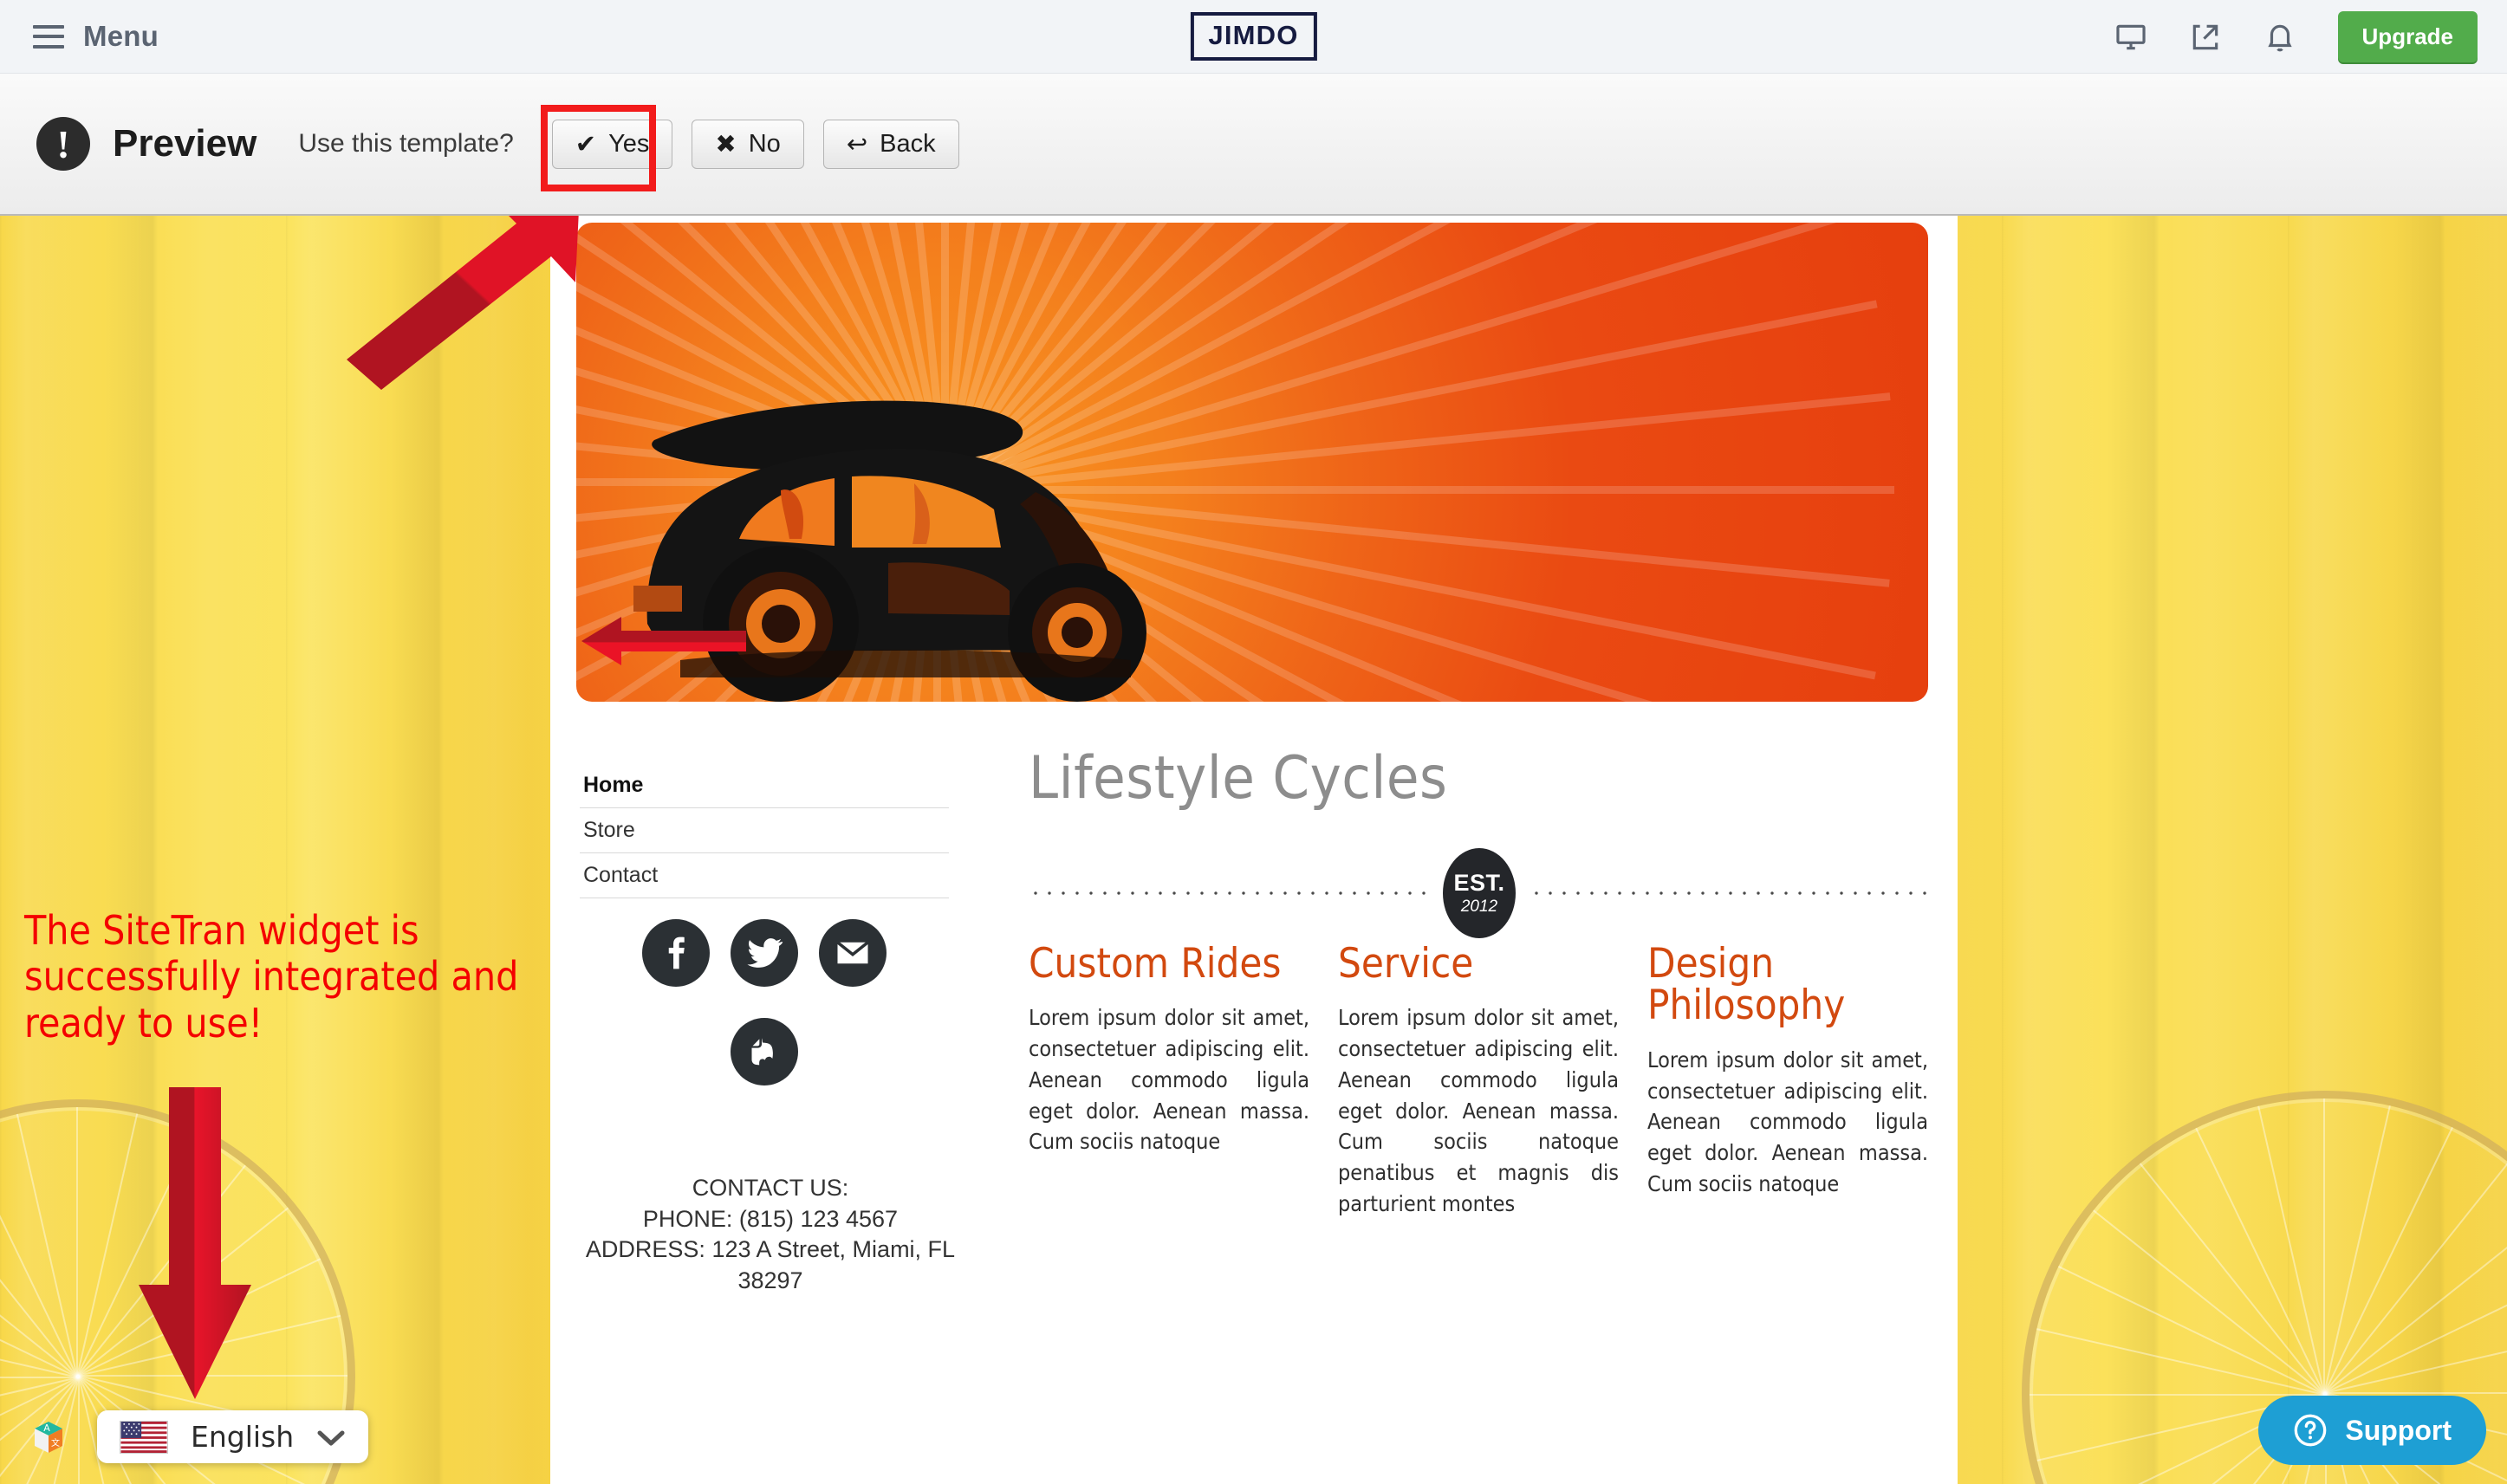  Describe the element at coordinates (406, 143) in the screenshot. I see `use-template-question: Use this template?` at that location.